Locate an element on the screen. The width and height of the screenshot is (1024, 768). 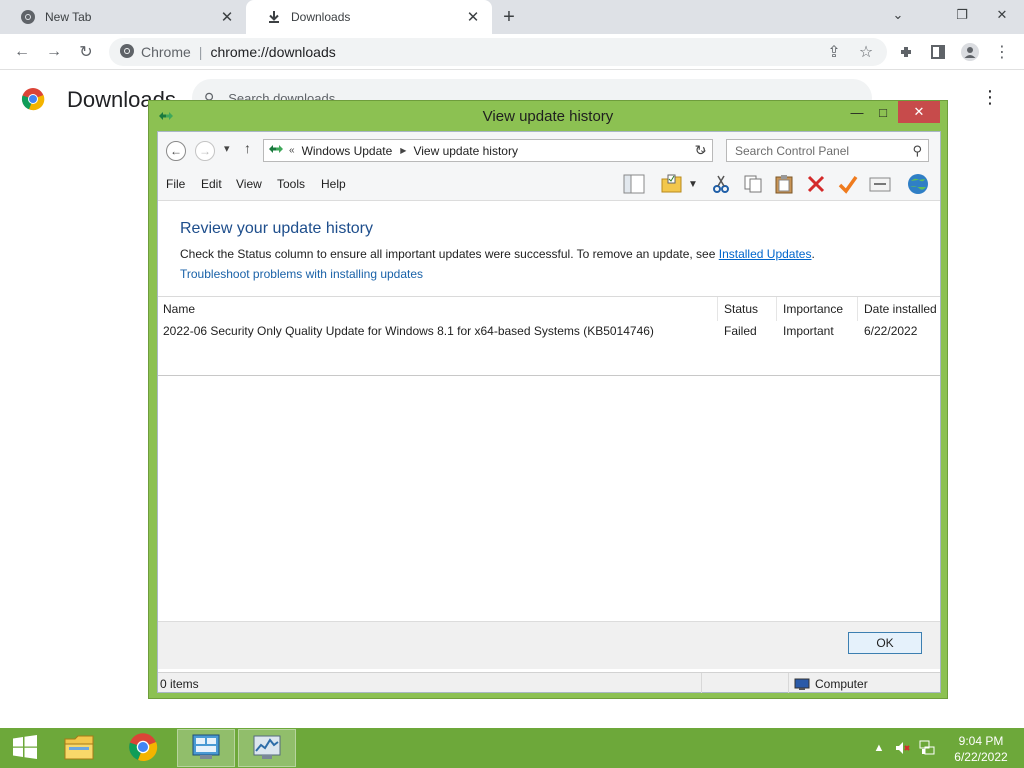
window-titlebar: View update history — □ ✕ is located at coordinates (548, 116).